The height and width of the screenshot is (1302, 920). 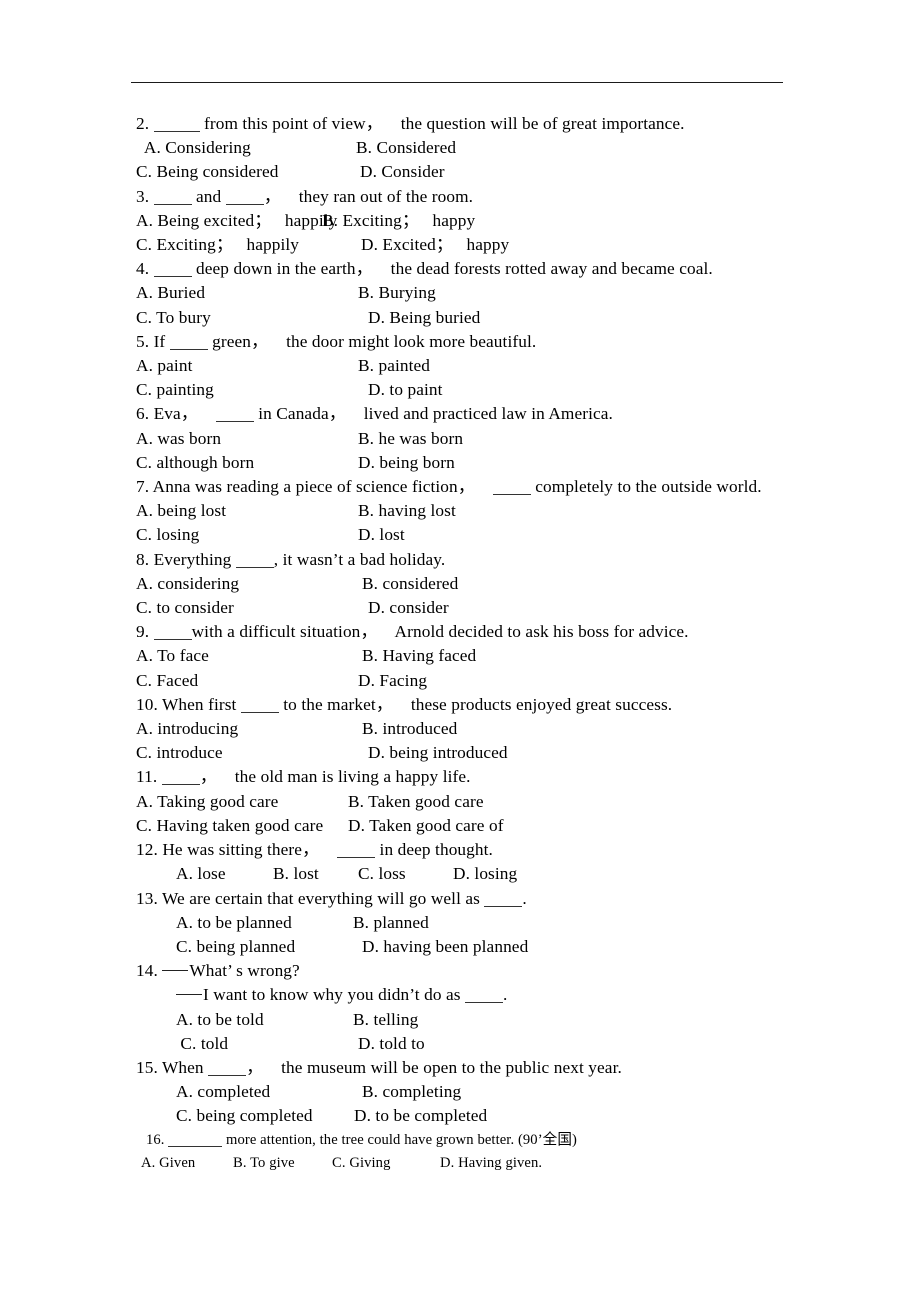 What do you see at coordinates (408, 607) in the screenshot?
I see `option-d: D. consider` at bounding box center [408, 607].